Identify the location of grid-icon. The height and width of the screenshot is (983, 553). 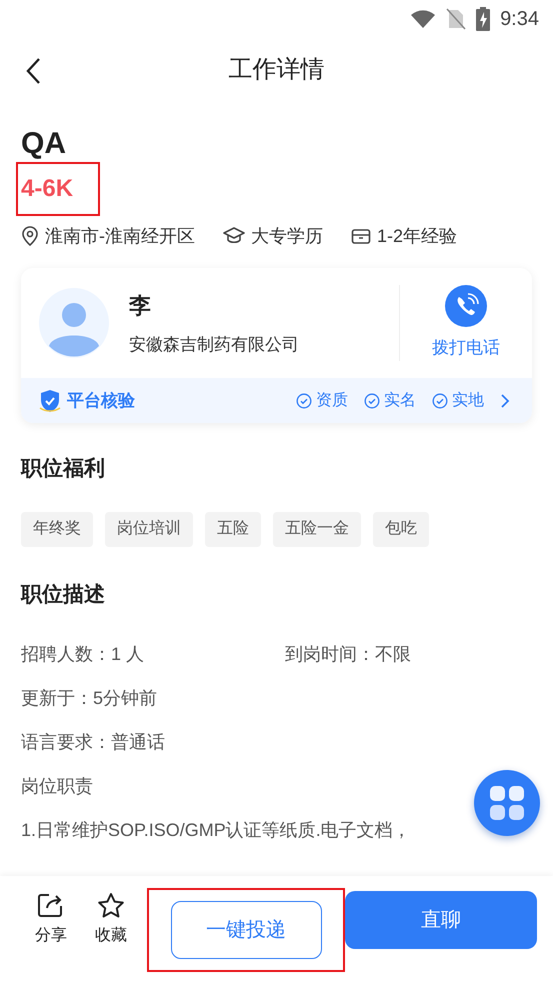
(507, 803).